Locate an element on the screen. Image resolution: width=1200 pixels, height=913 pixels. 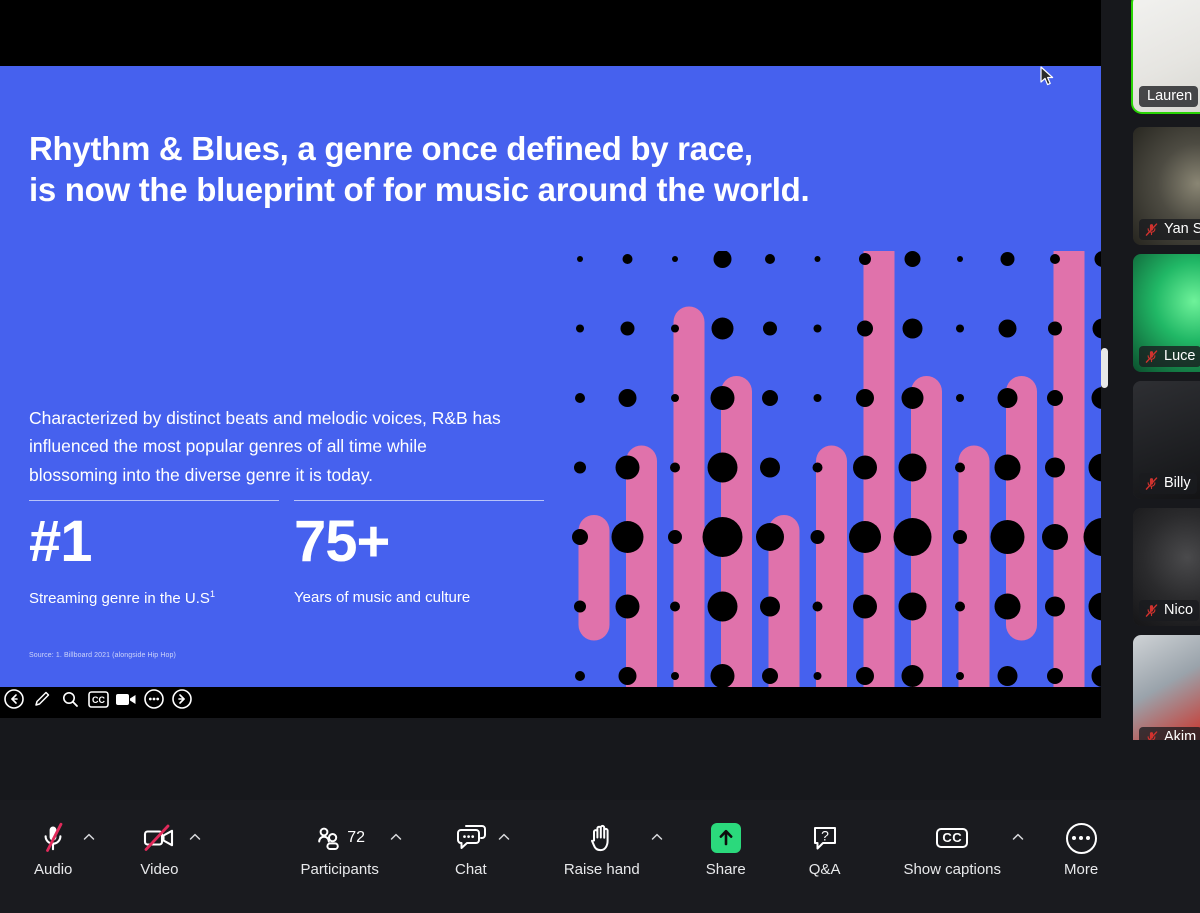
presentation-controls-toolbar: CC is located at coordinates (97, 699).